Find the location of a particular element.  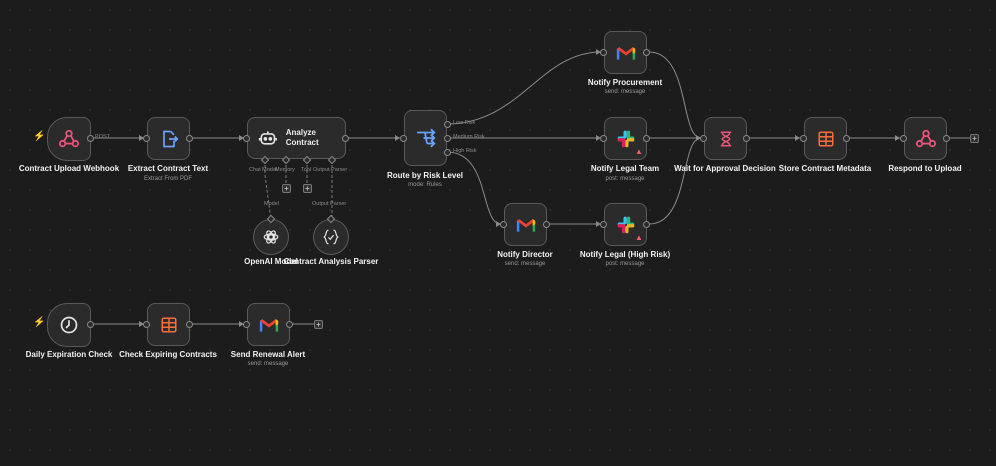

node-send-renewal-alert is located at coordinates (268, 324).